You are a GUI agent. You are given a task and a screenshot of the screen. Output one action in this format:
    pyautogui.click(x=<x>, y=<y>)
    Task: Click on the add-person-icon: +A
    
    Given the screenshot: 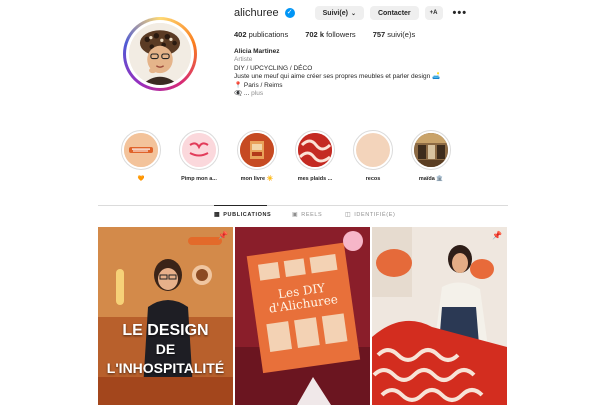 What is the action you would take?
    pyautogui.click(x=433, y=13)
    